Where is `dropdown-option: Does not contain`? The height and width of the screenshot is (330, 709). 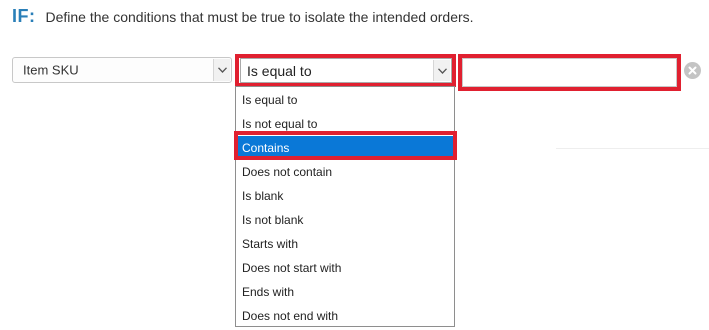
dropdown-option: Does not contain is located at coordinates (345, 172).